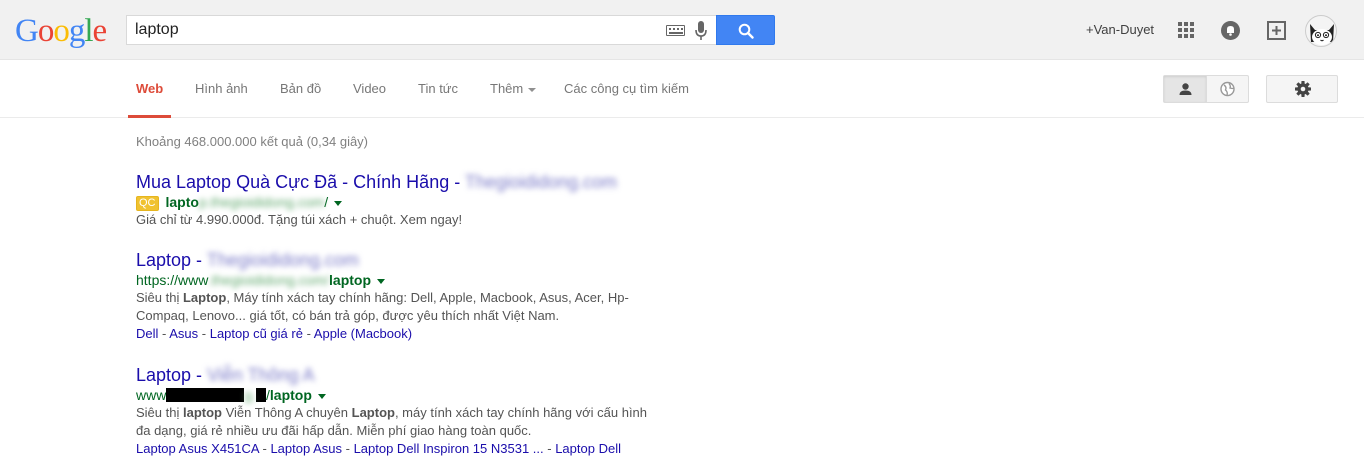 Image resolution: width=1364 pixels, height=472 pixels. I want to click on tab-news: Tin tức, so click(438, 89).